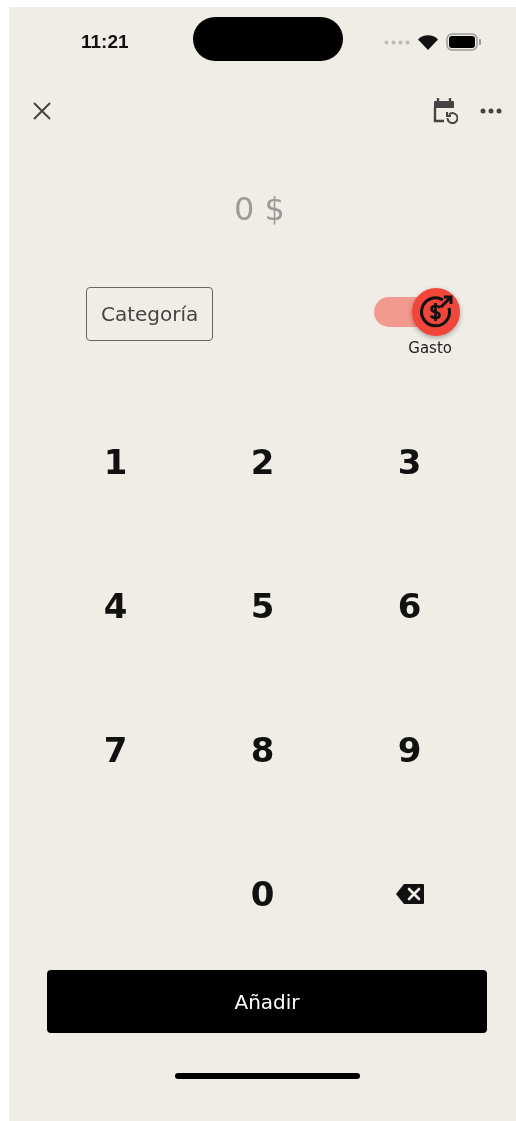 This screenshot has width=516, height=1121. I want to click on status-time: 11:21, so click(105, 42).